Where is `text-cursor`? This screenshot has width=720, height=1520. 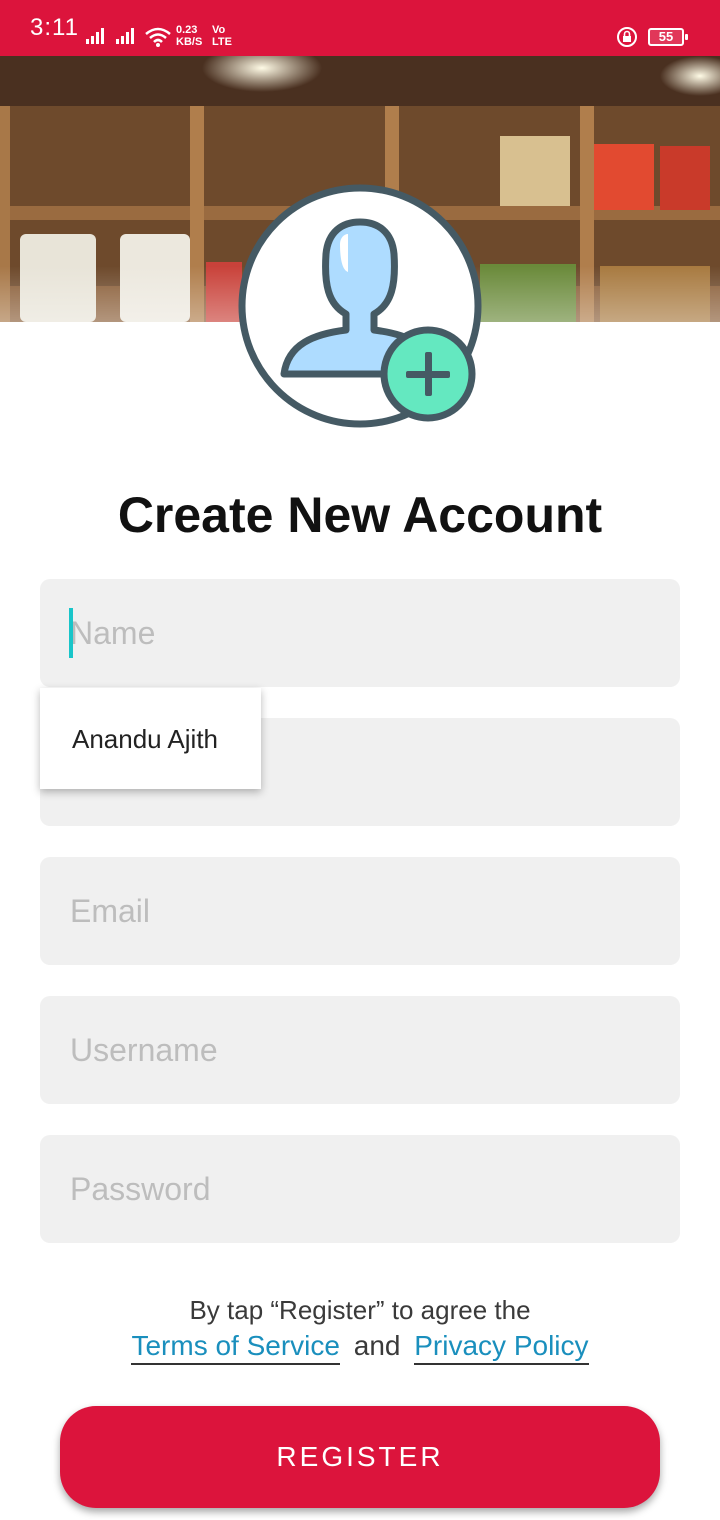 text-cursor is located at coordinates (71, 633).